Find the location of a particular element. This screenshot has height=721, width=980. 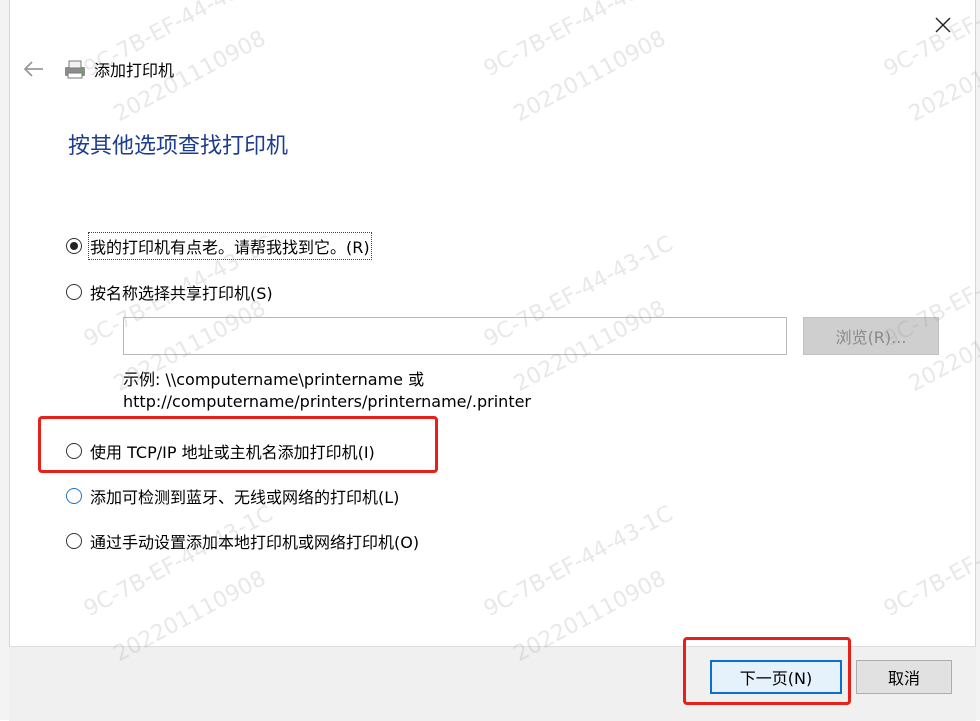

option-shared-by-name: 按名称选择共享打印机(S) is located at coordinates (169, 292).